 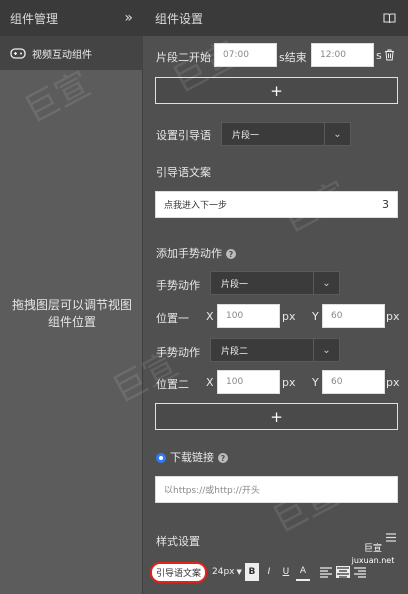 What do you see at coordinates (235, 351) in the screenshot?
I see `gesture2-select-value: 片段二` at bounding box center [235, 351].